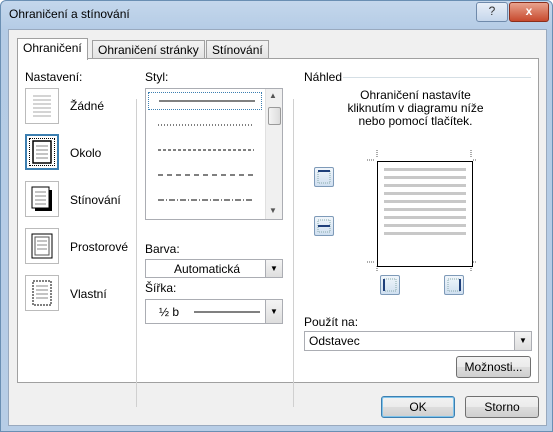 The height and width of the screenshot is (432, 553). What do you see at coordinates (437, 77) in the screenshot?
I see `preview-heading-rule` at bounding box center [437, 77].